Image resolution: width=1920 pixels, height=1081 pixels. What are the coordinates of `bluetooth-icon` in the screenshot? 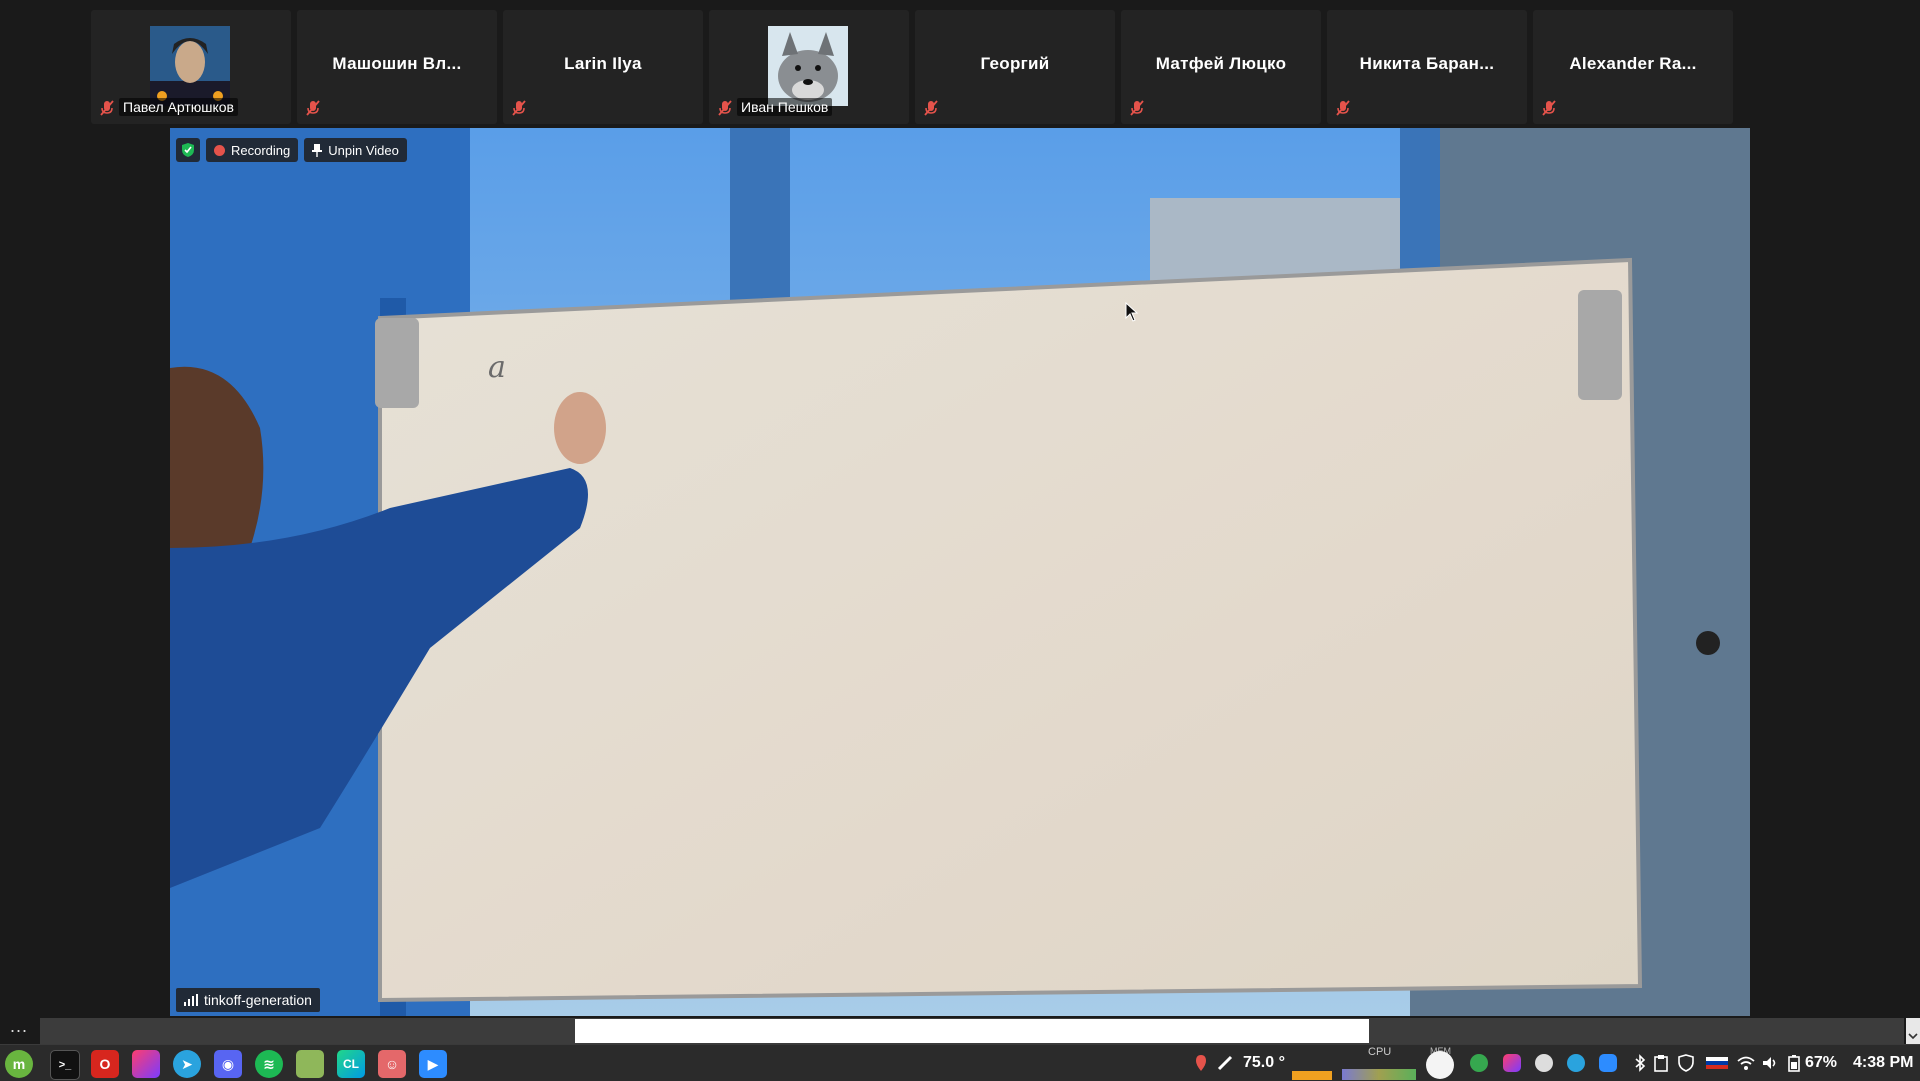 It's located at (1640, 1063).